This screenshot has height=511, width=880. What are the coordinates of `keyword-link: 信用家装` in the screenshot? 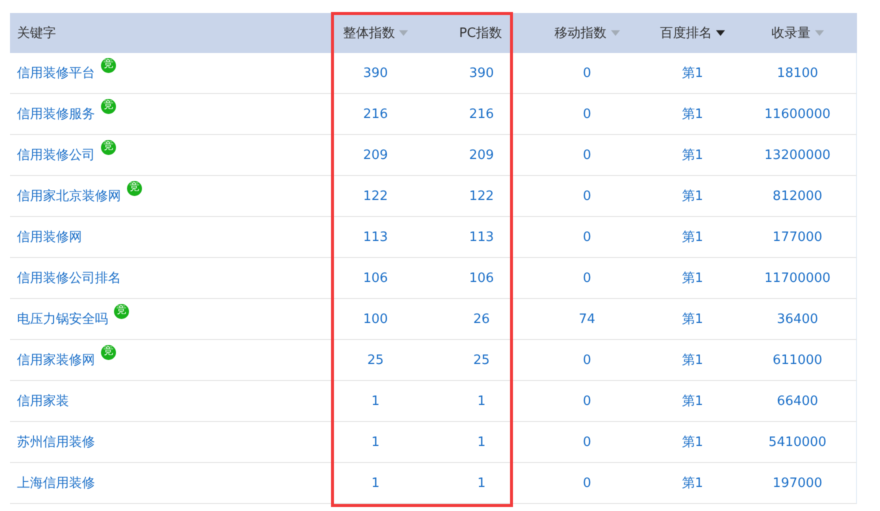 It's located at (43, 401).